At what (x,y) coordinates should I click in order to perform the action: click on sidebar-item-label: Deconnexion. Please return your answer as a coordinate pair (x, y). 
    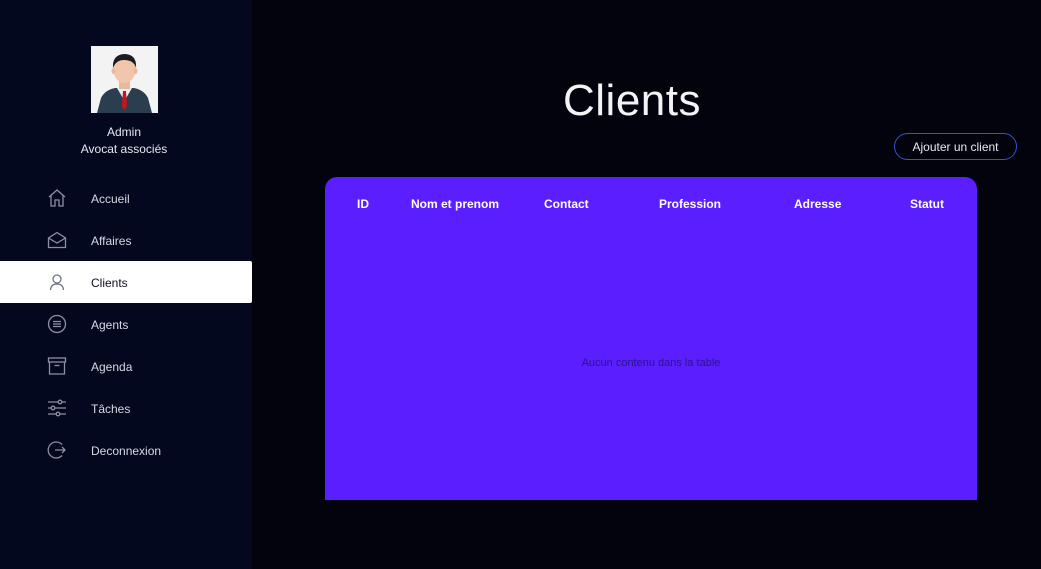
    Looking at the image, I should click on (126, 451).